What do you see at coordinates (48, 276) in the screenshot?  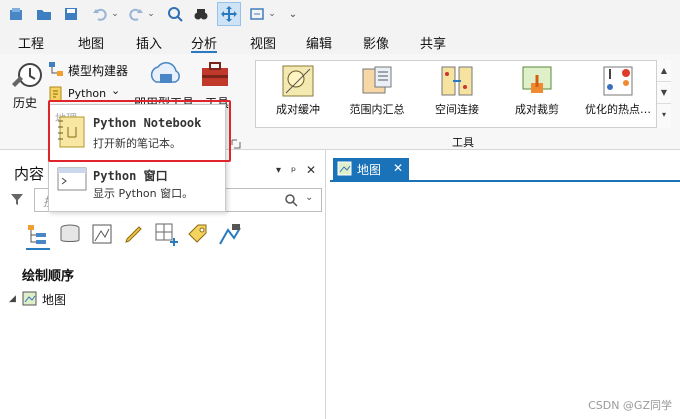 I see `drawing-order-heading: 绘制顺序` at bounding box center [48, 276].